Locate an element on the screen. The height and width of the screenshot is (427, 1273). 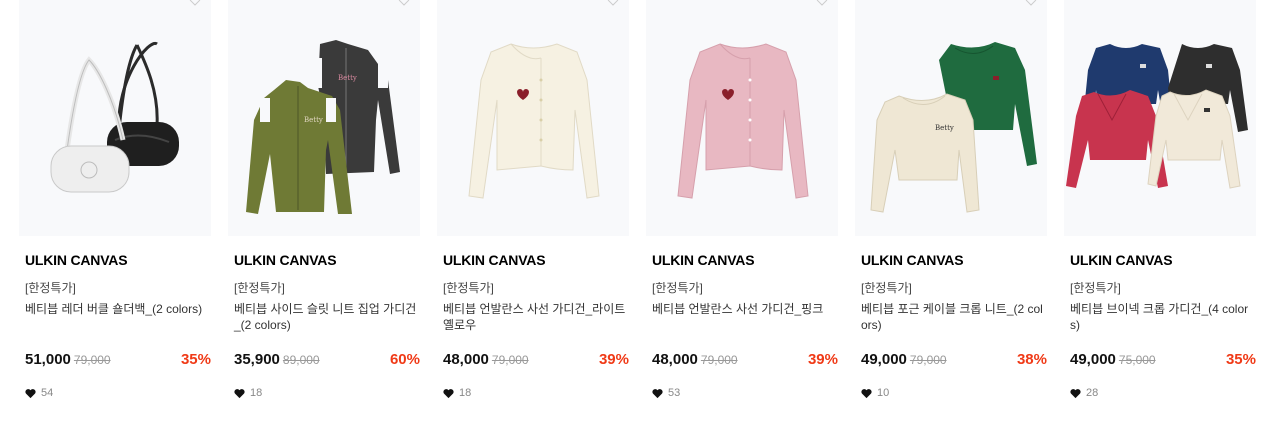
price-row: 49,000 79,000 38% is located at coordinates (954, 361).